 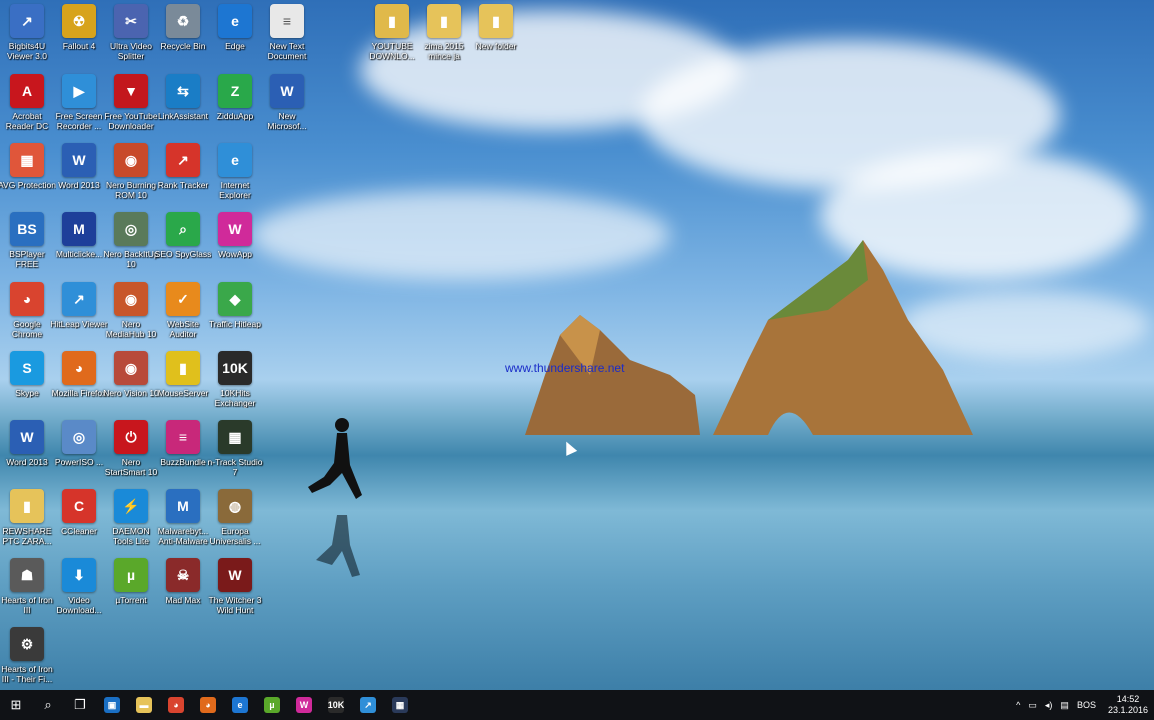 What do you see at coordinates (131, 385) in the screenshot?
I see `desktop-icon: ◉ Nero Vision 10` at bounding box center [131, 385].